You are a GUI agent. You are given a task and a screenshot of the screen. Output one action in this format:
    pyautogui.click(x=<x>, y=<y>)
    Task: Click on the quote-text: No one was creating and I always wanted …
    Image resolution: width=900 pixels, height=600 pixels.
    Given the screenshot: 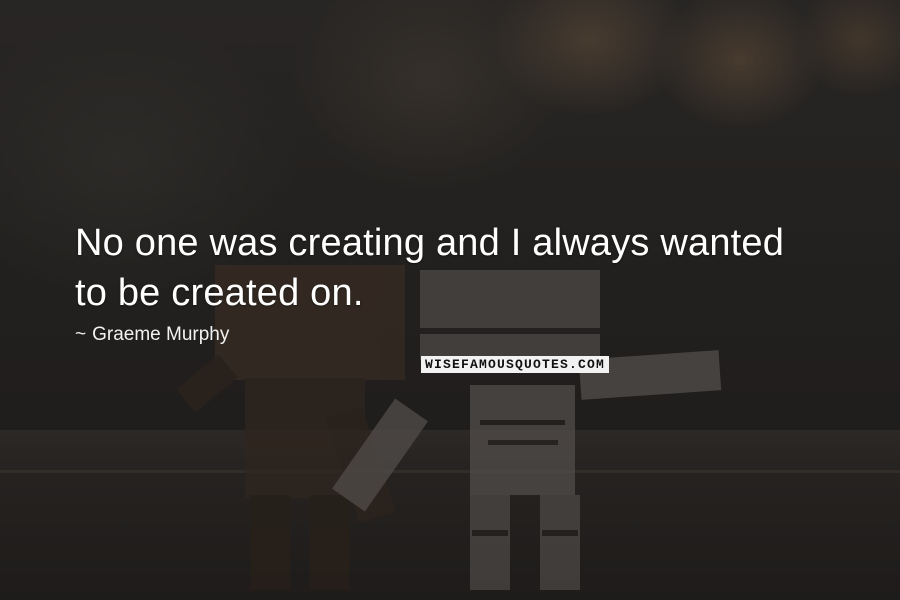 What is the action you would take?
    pyautogui.click(x=470, y=268)
    